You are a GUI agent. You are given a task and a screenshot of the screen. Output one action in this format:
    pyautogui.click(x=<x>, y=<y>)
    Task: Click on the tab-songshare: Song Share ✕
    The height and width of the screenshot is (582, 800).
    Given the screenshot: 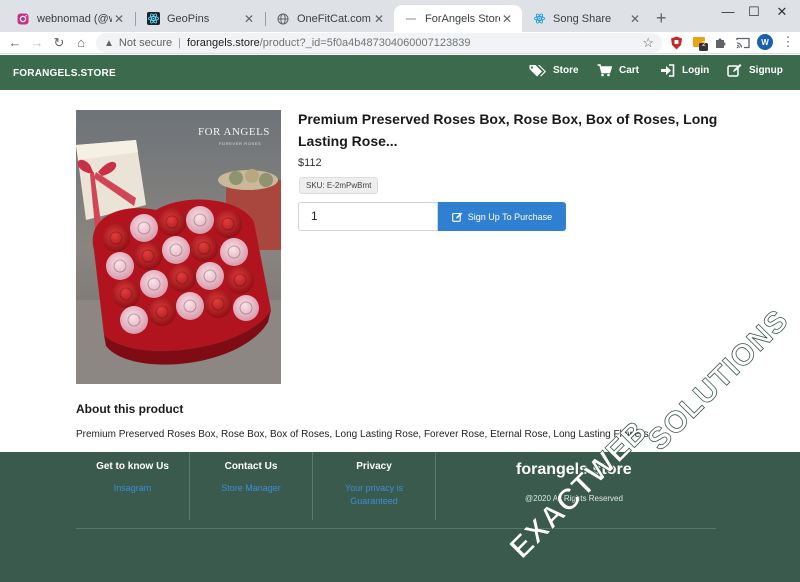 What is the action you would take?
    pyautogui.click(x=586, y=18)
    